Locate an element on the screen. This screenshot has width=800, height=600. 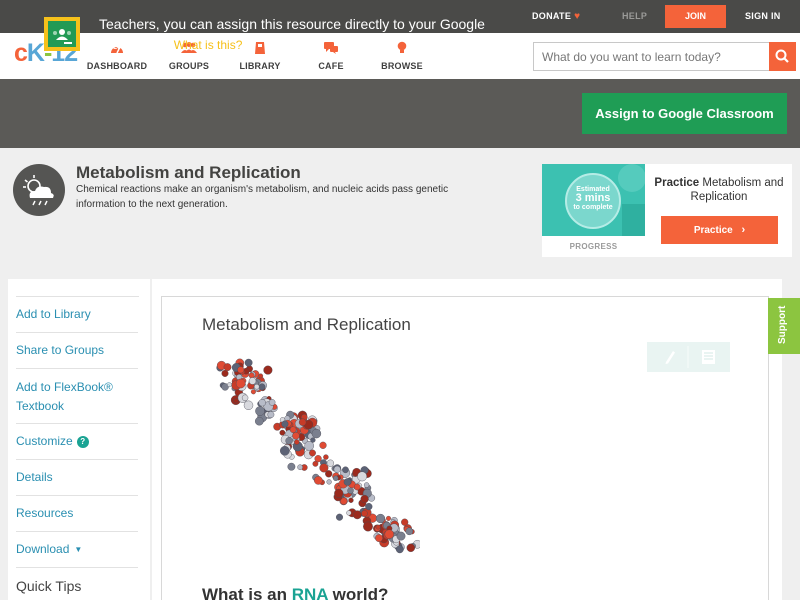
help-link: HELP is located at coordinates (634, 16).